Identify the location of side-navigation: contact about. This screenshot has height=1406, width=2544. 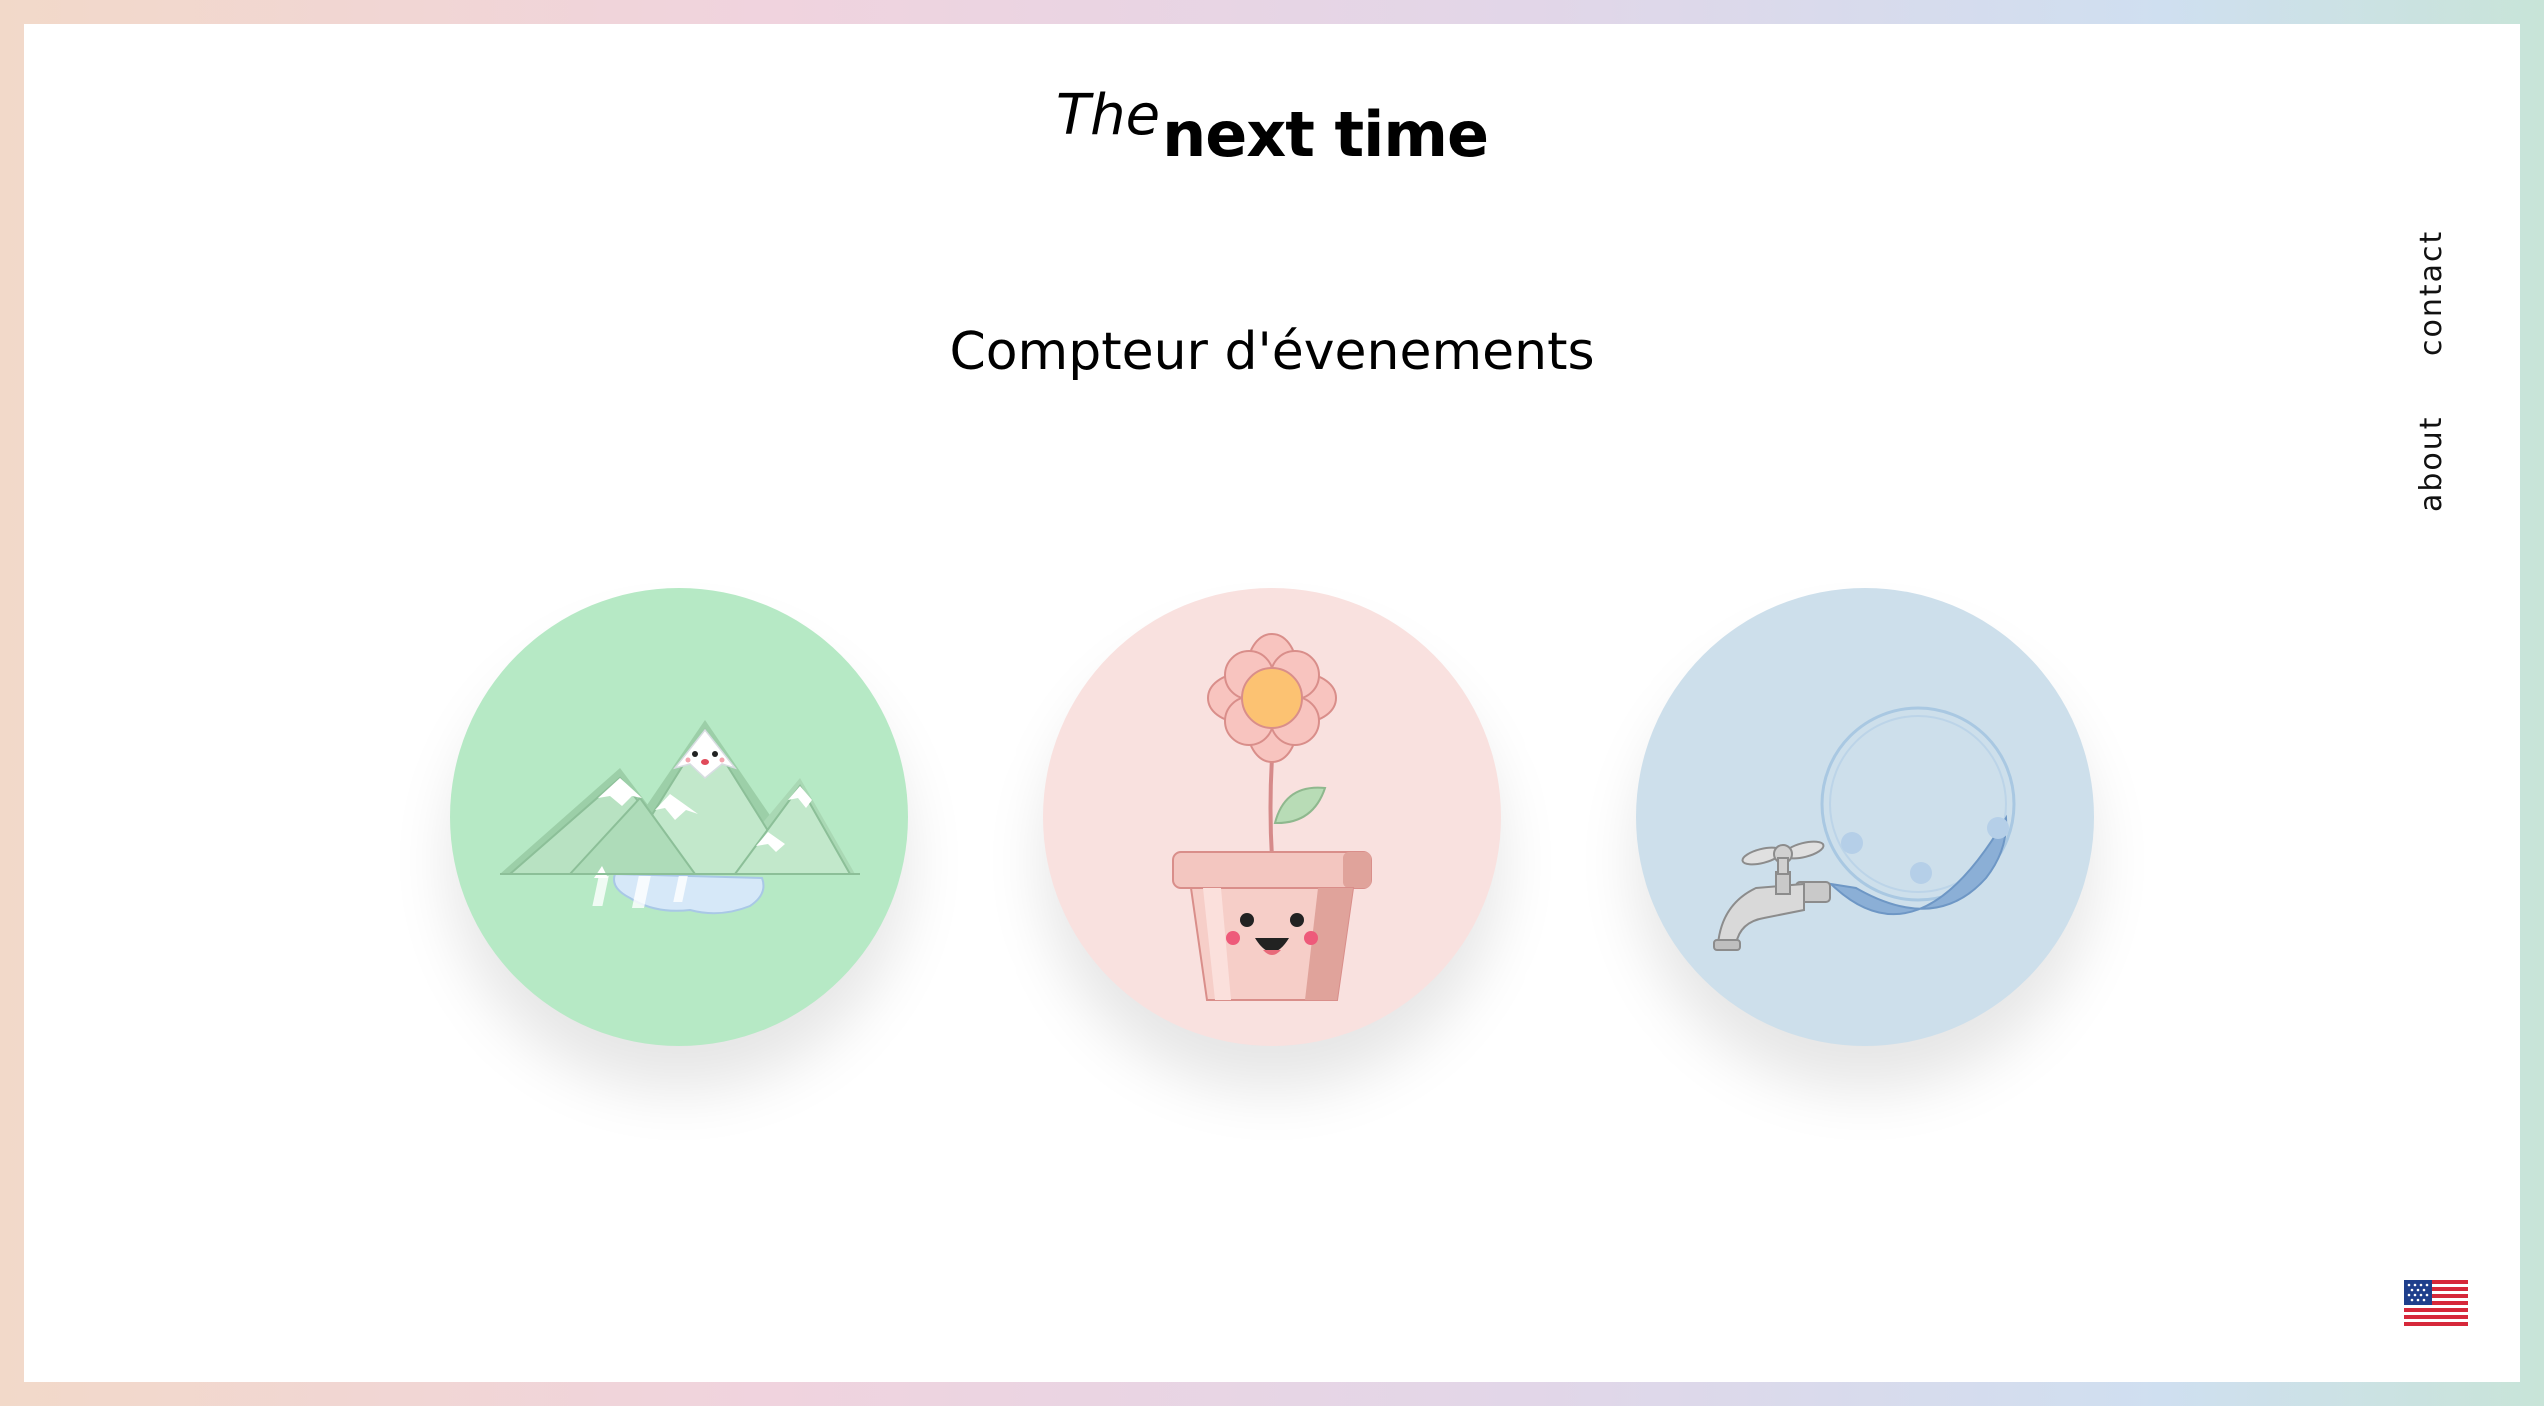
(2434, 362).